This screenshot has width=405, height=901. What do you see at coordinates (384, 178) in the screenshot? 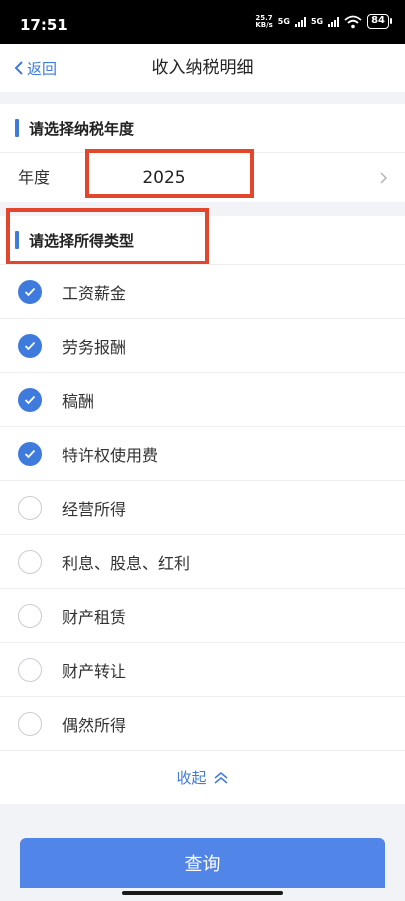
I see `chevron-right-icon` at bounding box center [384, 178].